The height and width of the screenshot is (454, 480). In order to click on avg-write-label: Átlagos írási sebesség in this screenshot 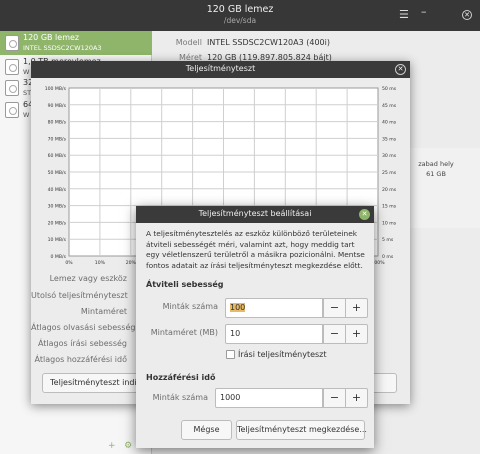, I will do `click(82, 343)`.